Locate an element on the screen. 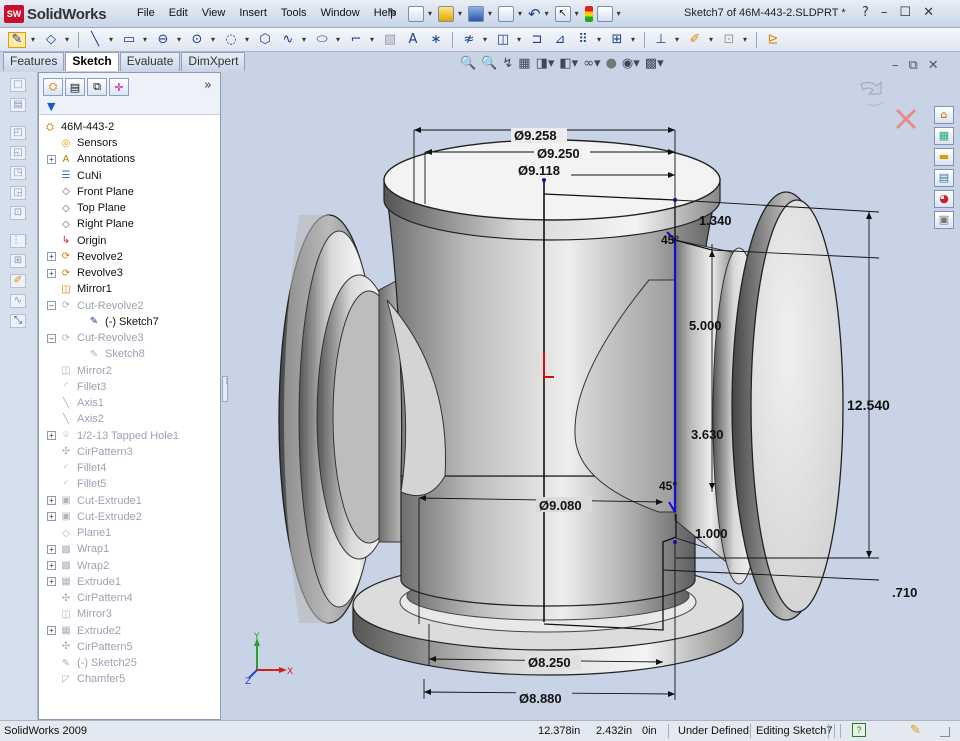 The height and width of the screenshot is (741, 960). tab-sketch: Sketch is located at coordinates (92, 61).